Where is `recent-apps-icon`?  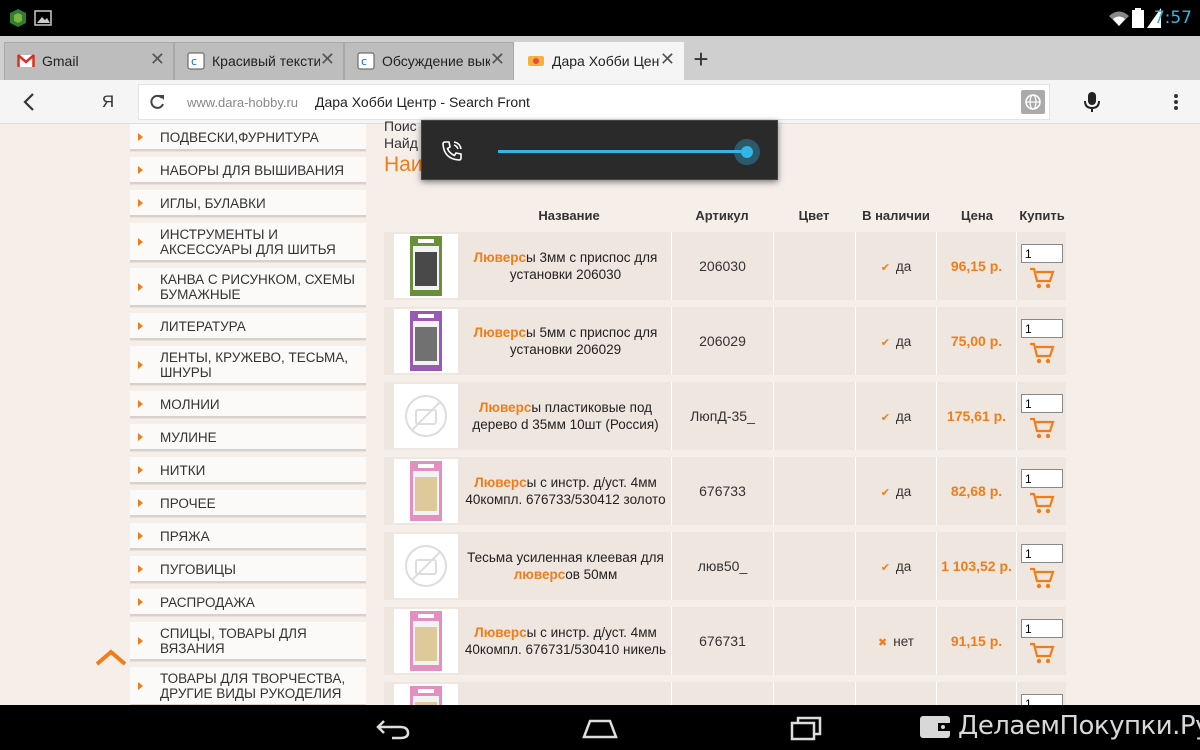 recent-apps-icon is located at coordinates (806, 728).